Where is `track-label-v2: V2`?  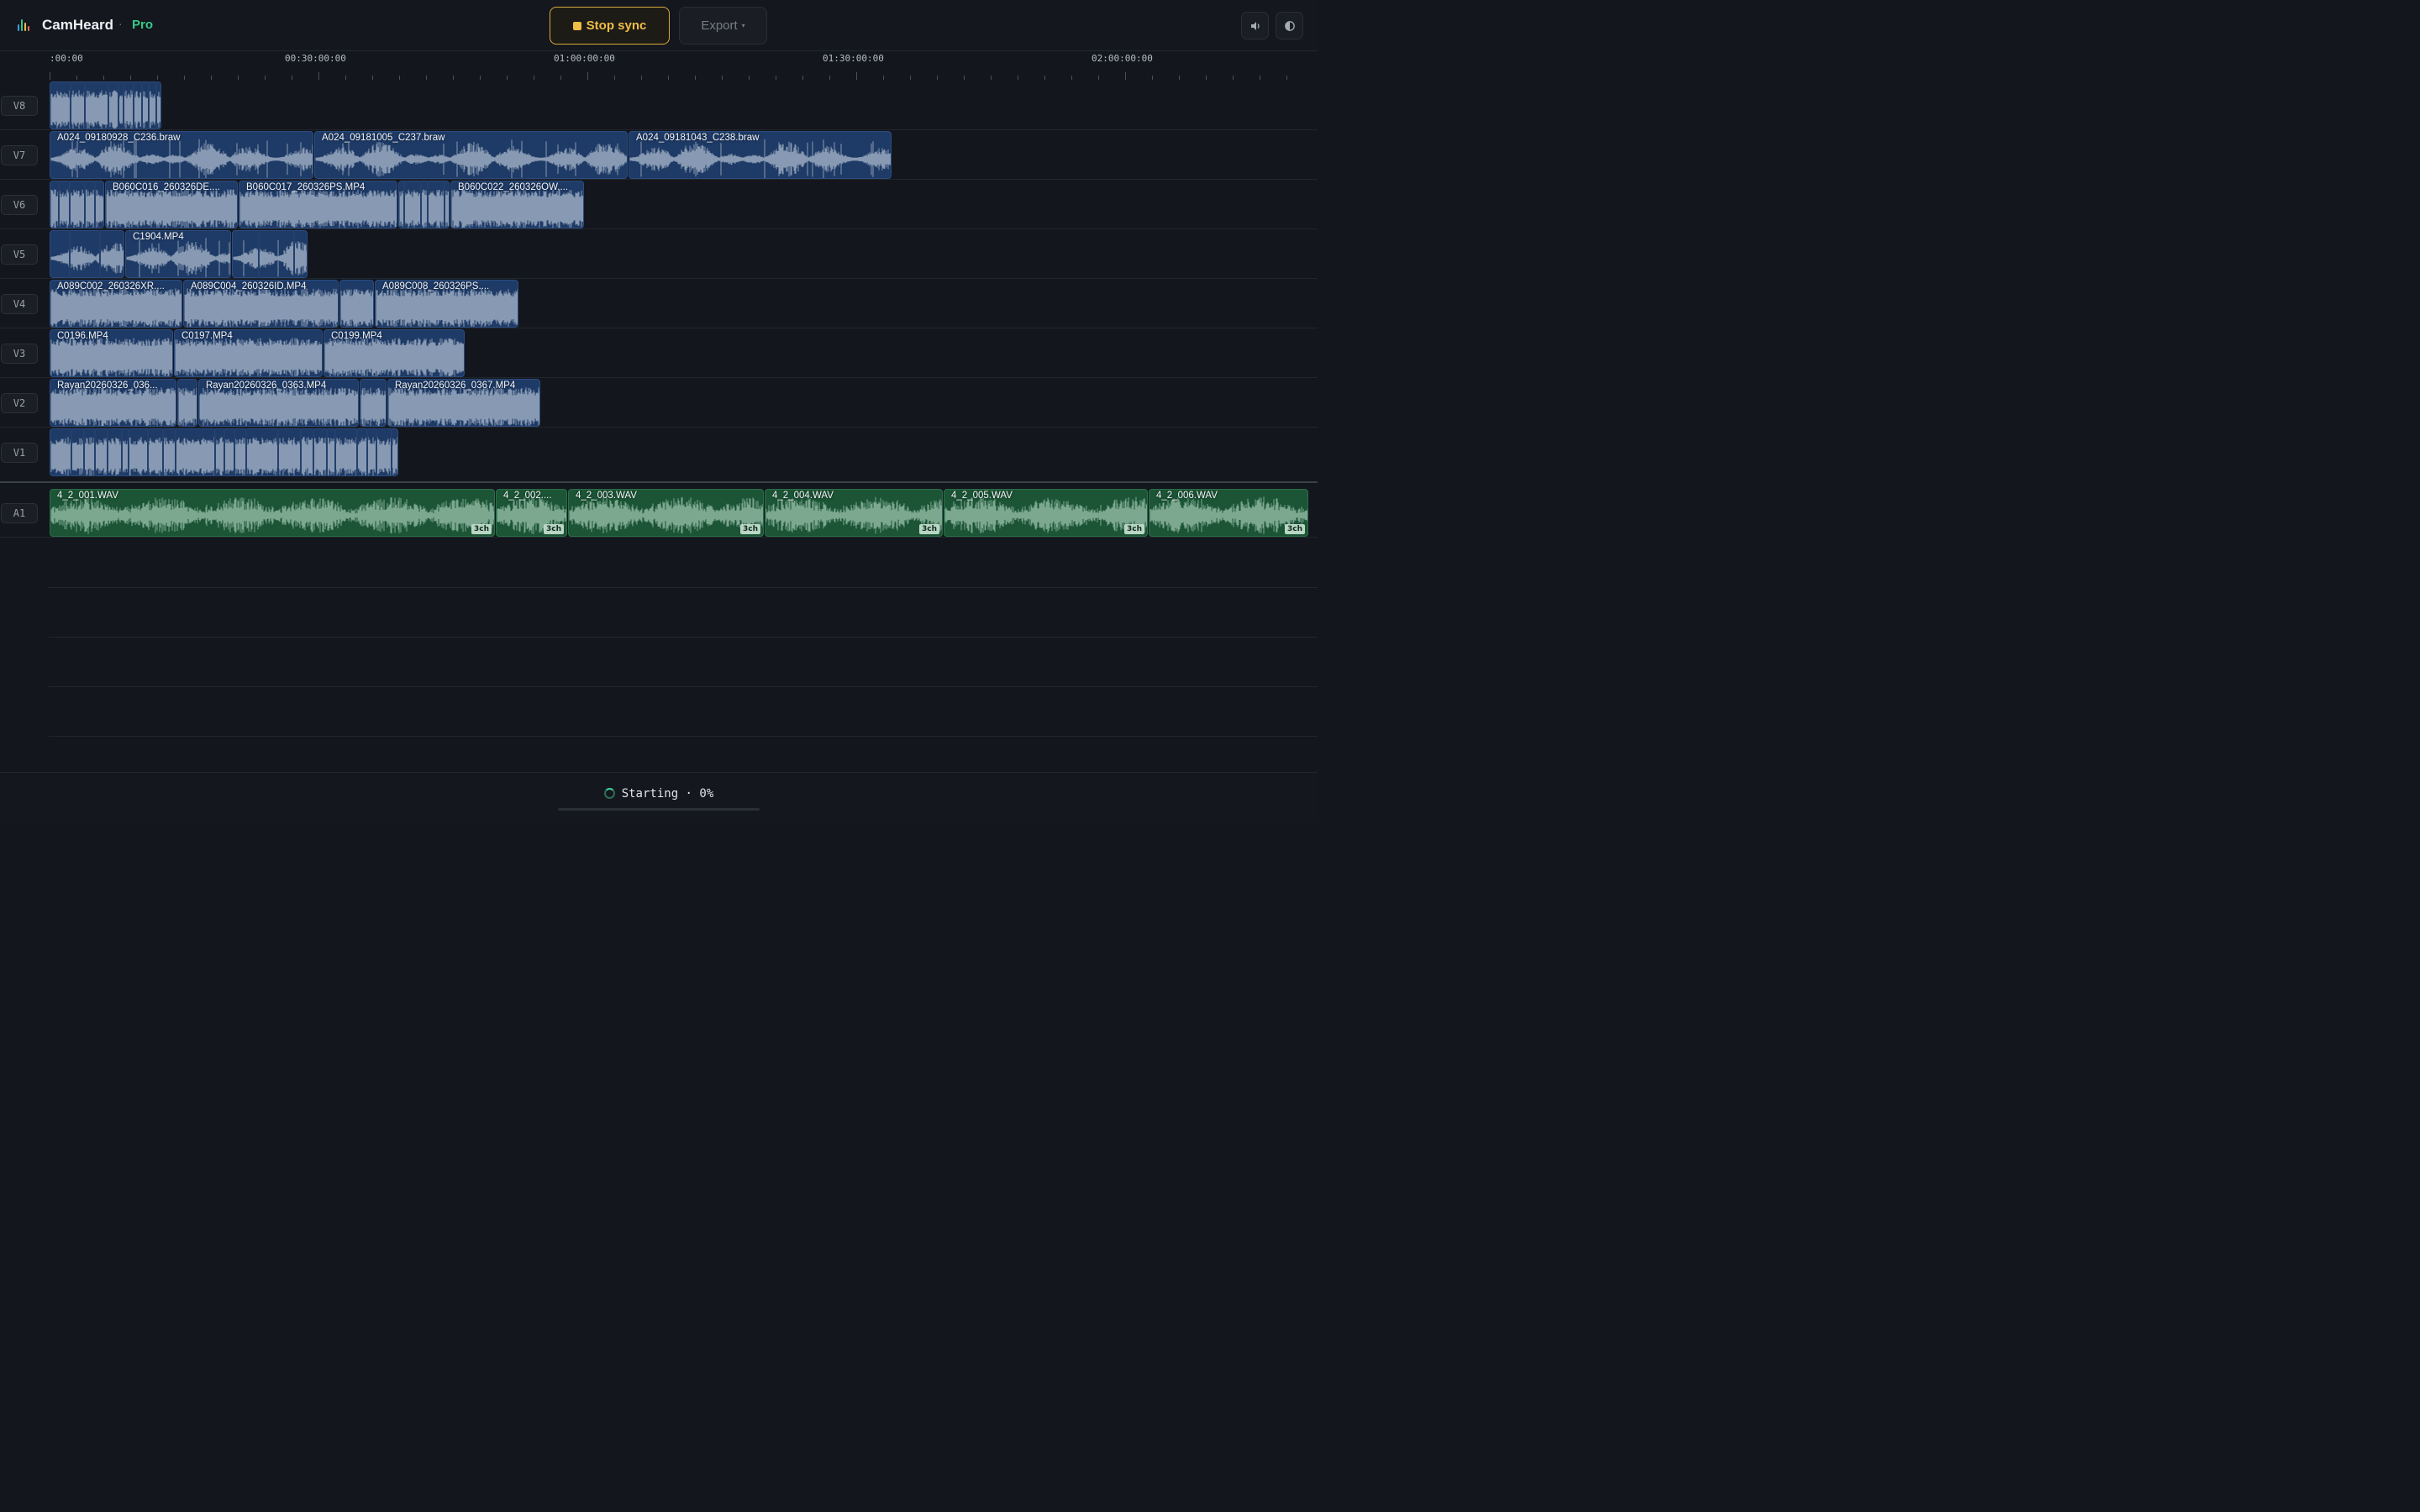
track-label-v2: V2 is located at coordinates (19, 402).